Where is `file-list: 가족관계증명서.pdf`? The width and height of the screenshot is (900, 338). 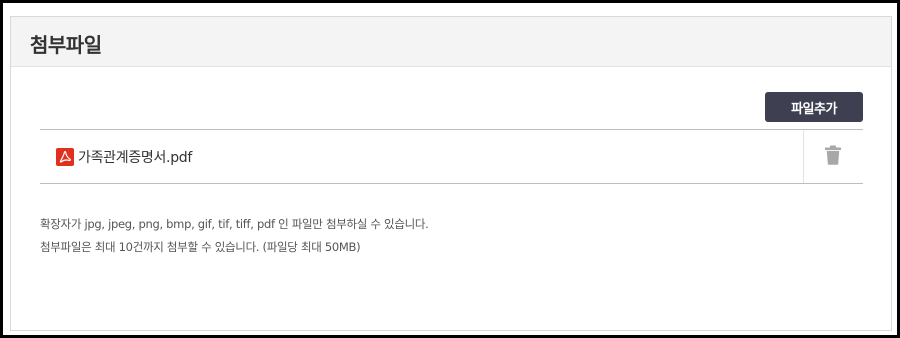 file-list: 가족관계증명서.pdf is located at coordinates (451, 156).